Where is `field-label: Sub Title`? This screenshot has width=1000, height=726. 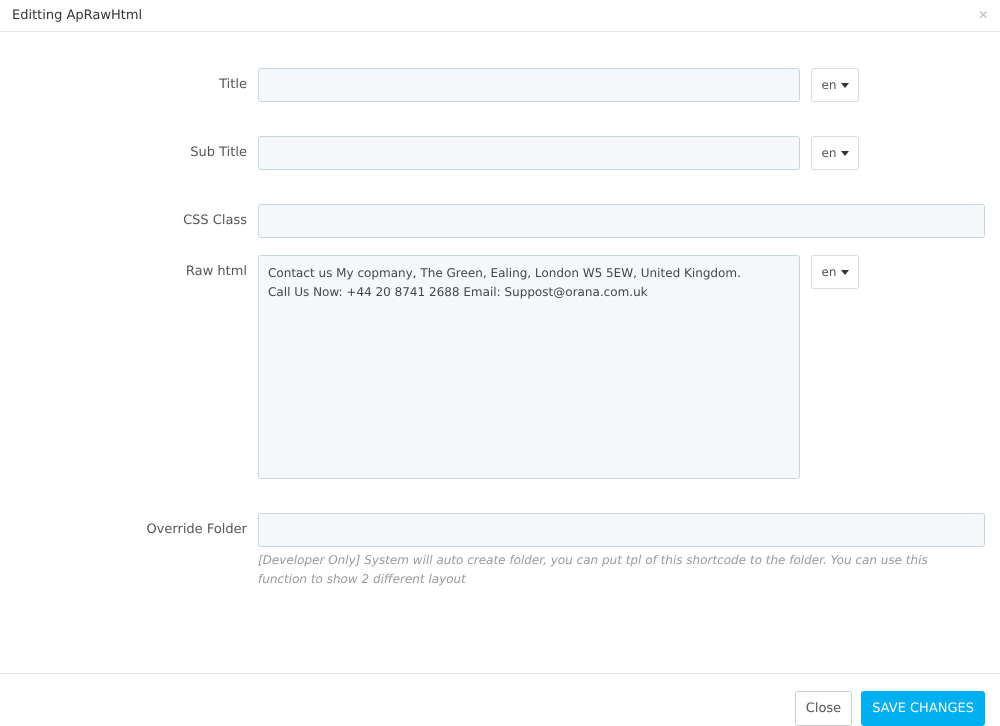 field-label: Sub Title is located at coordinates (218, 152).